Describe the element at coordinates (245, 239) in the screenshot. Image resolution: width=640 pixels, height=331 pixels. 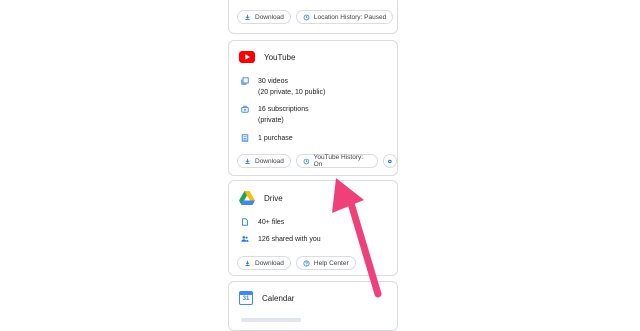
I see `people-icon` at that location.